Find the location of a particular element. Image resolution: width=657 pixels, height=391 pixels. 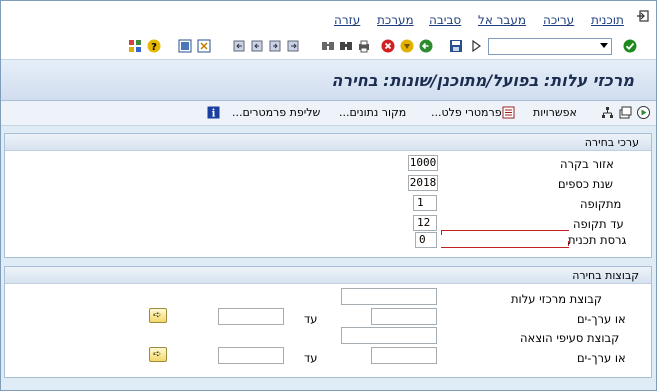

last-page-icon is located at coordinates (293, 46).